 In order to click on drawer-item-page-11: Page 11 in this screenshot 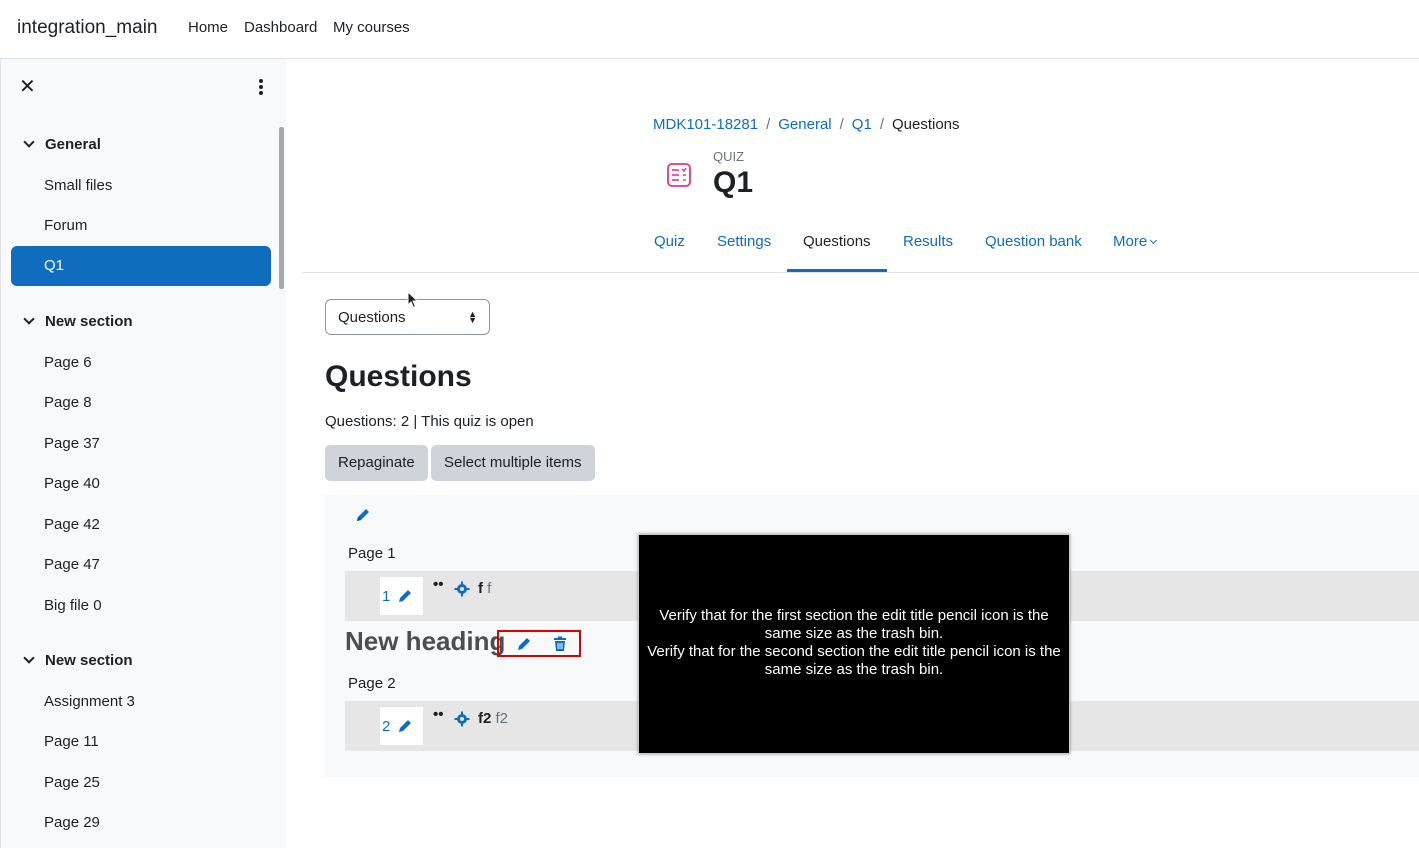, I will do `click(71, 741)`.